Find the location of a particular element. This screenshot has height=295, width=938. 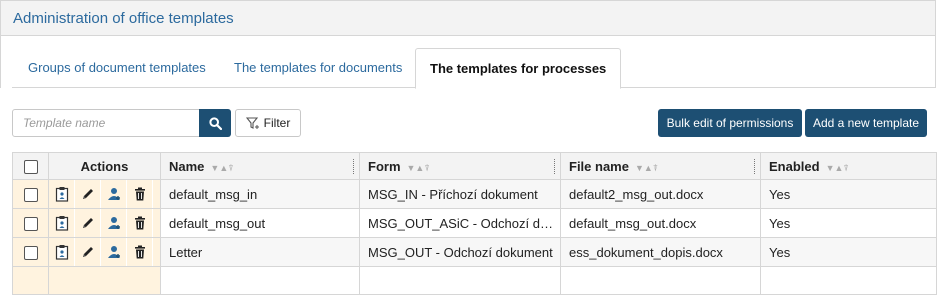

row-file-name: default2_msg_out.docx is located at coordinates (660, 194).